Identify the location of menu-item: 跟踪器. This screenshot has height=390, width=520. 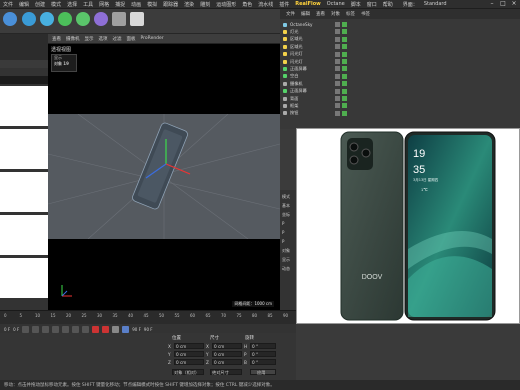
(170, 4).